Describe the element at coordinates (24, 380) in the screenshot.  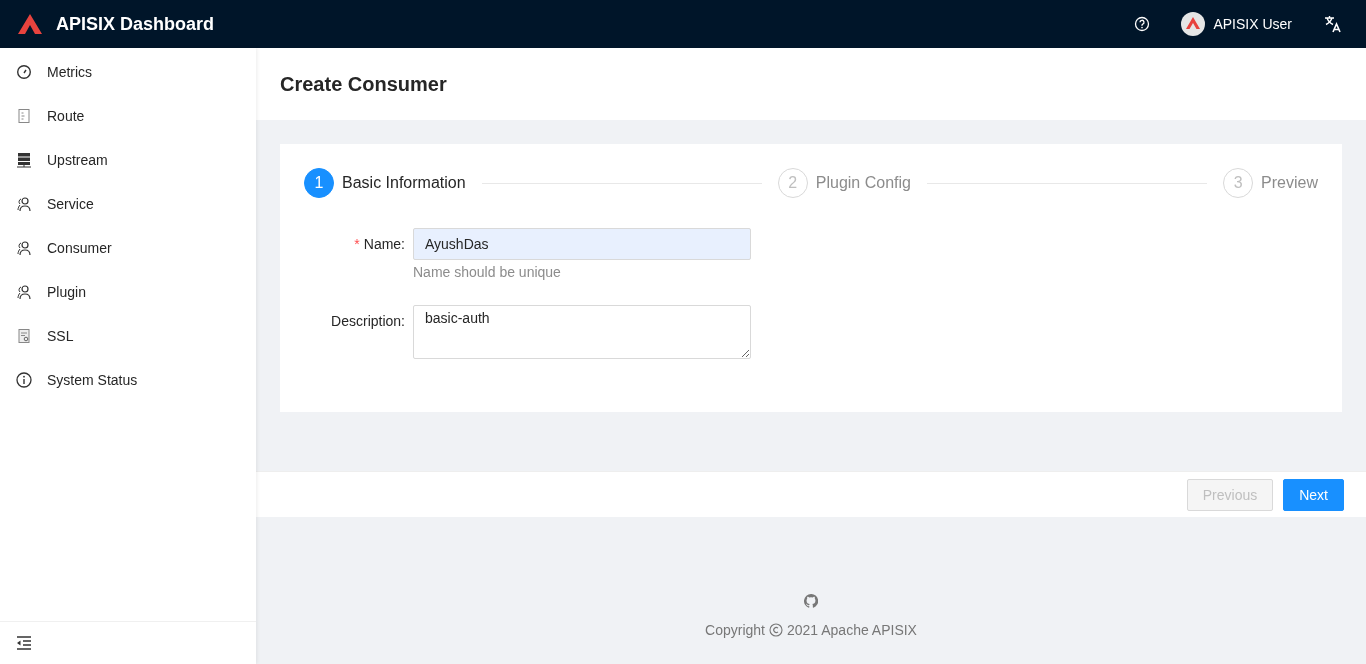
I see `info-icon` at that location.